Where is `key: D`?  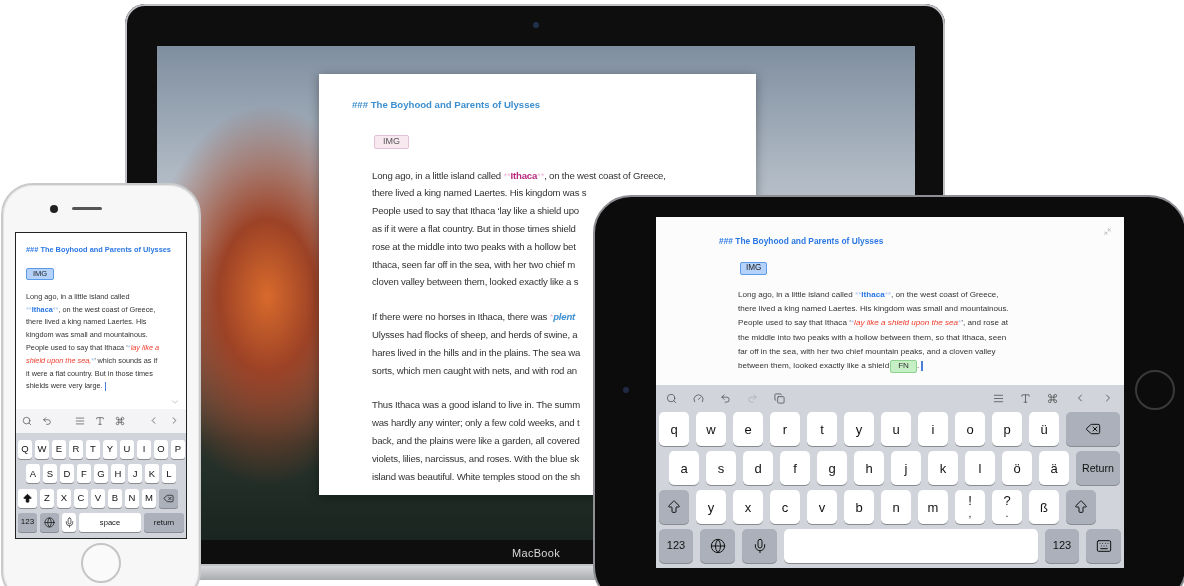
key: D is located at coordinates (67, 473).